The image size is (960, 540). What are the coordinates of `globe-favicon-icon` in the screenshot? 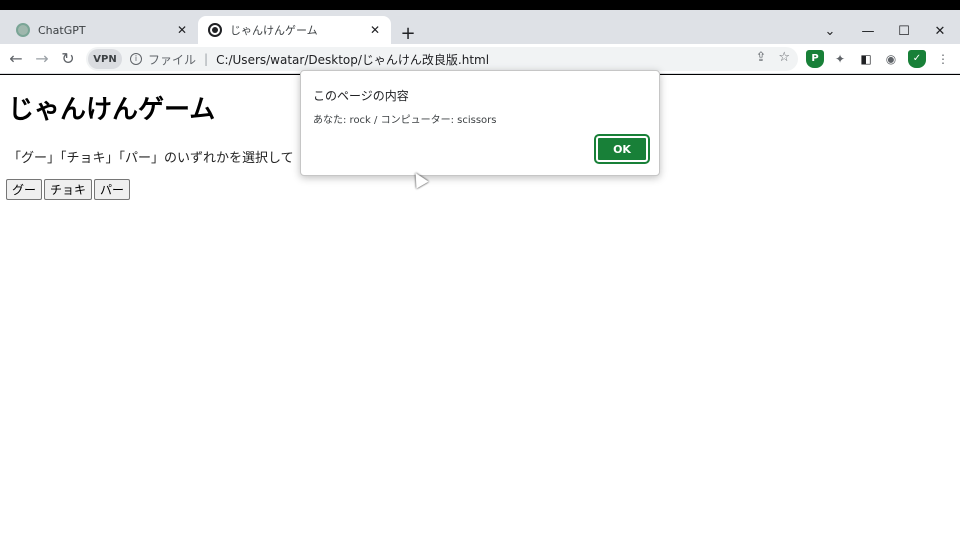 It's located at (215, 30).